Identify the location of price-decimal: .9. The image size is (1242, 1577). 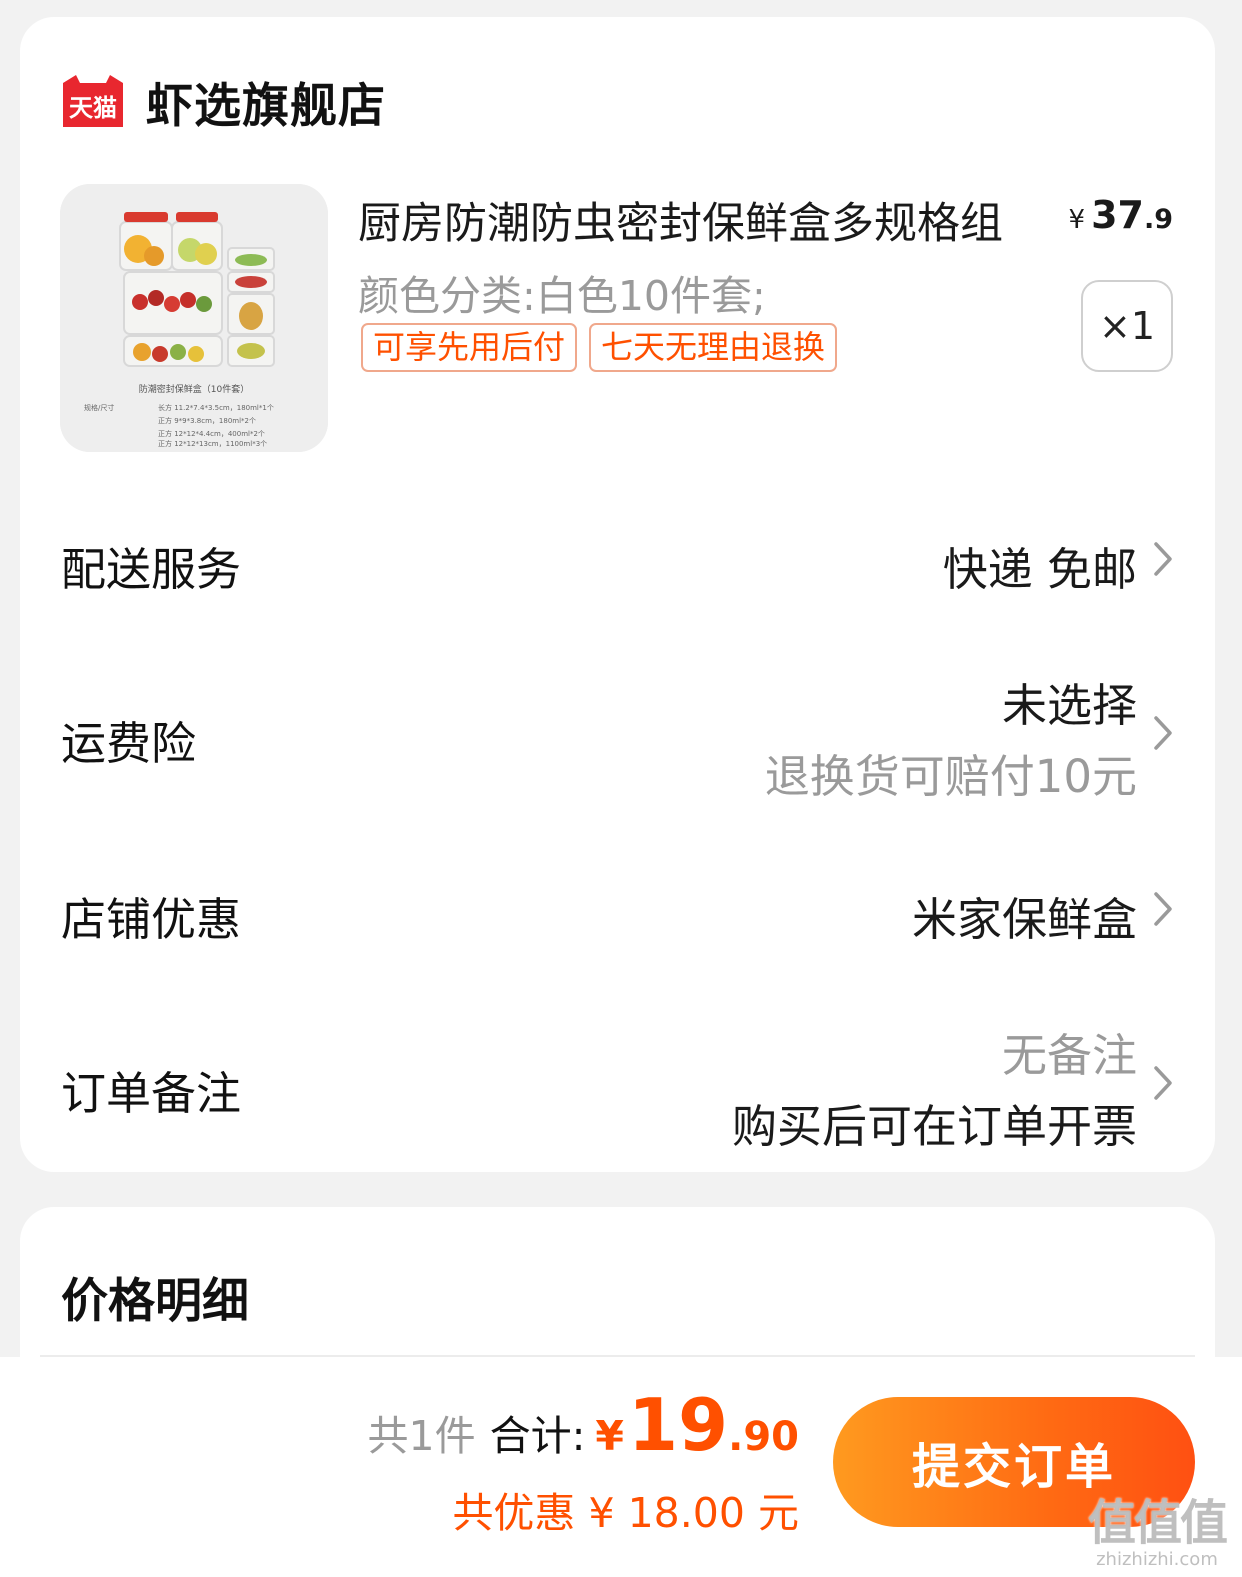
(1158, 219).